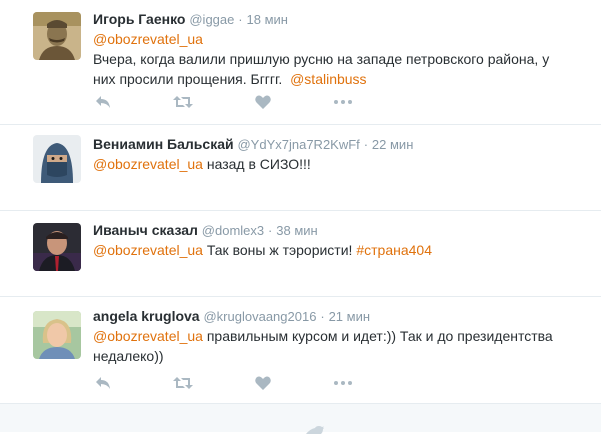 This screenshot has height=434, width=601. I want to click on timestamp: 22 мин, so click(392, 144).